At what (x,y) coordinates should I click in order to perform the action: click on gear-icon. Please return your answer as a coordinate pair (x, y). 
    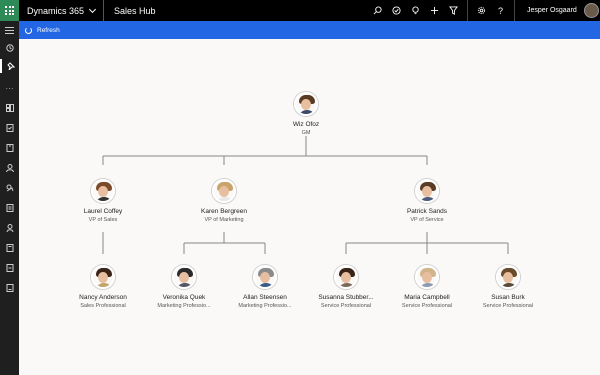
    Looking at the image, I should click on (481, 10).